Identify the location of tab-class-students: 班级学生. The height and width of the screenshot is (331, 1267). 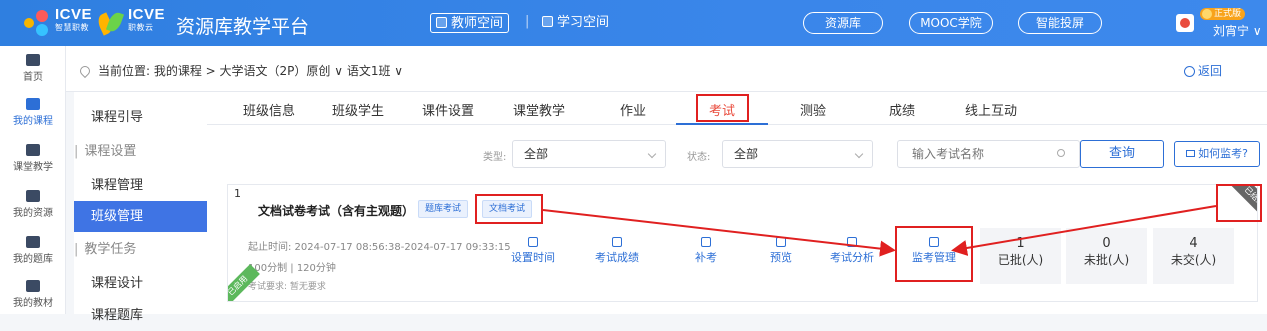
(358, 109).